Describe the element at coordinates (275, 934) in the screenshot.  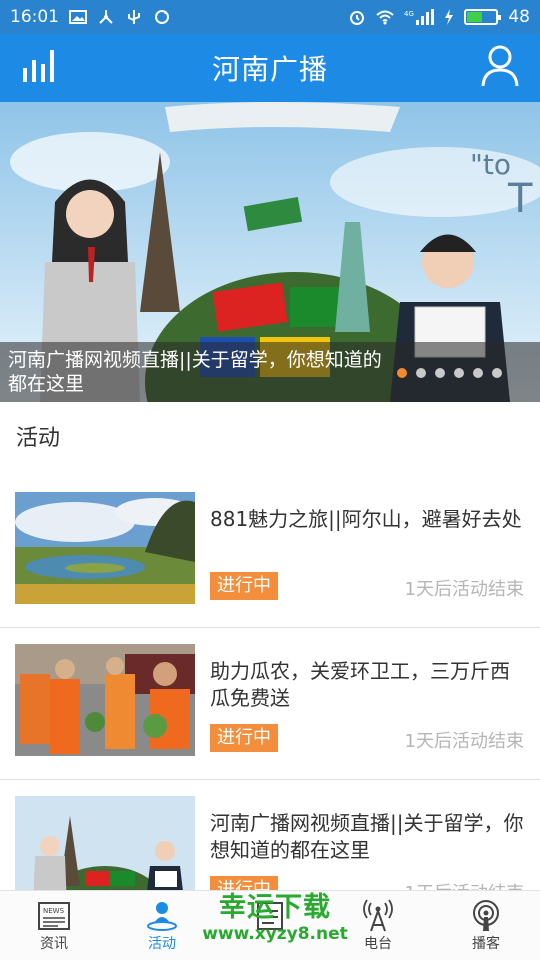
I see `watermark-url: www.xyzy8.net` at that location.